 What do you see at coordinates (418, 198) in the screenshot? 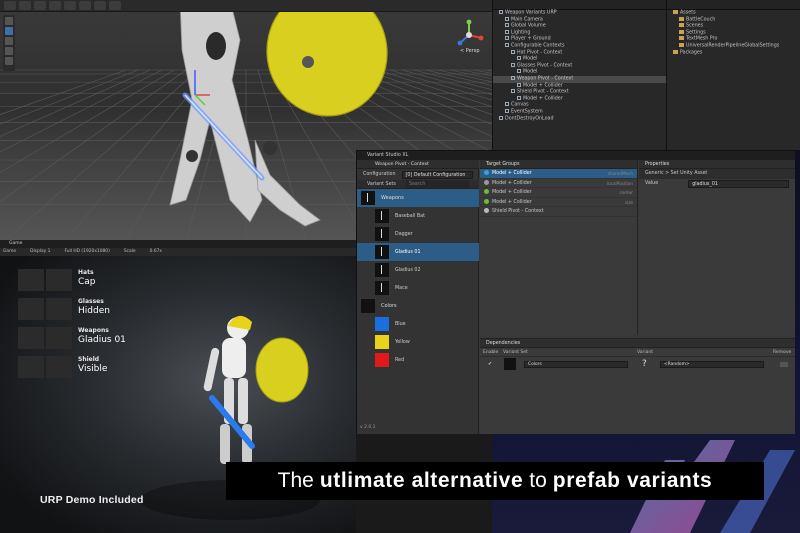
I see `variant-group: Weapons` at bounding box center [418, 198].